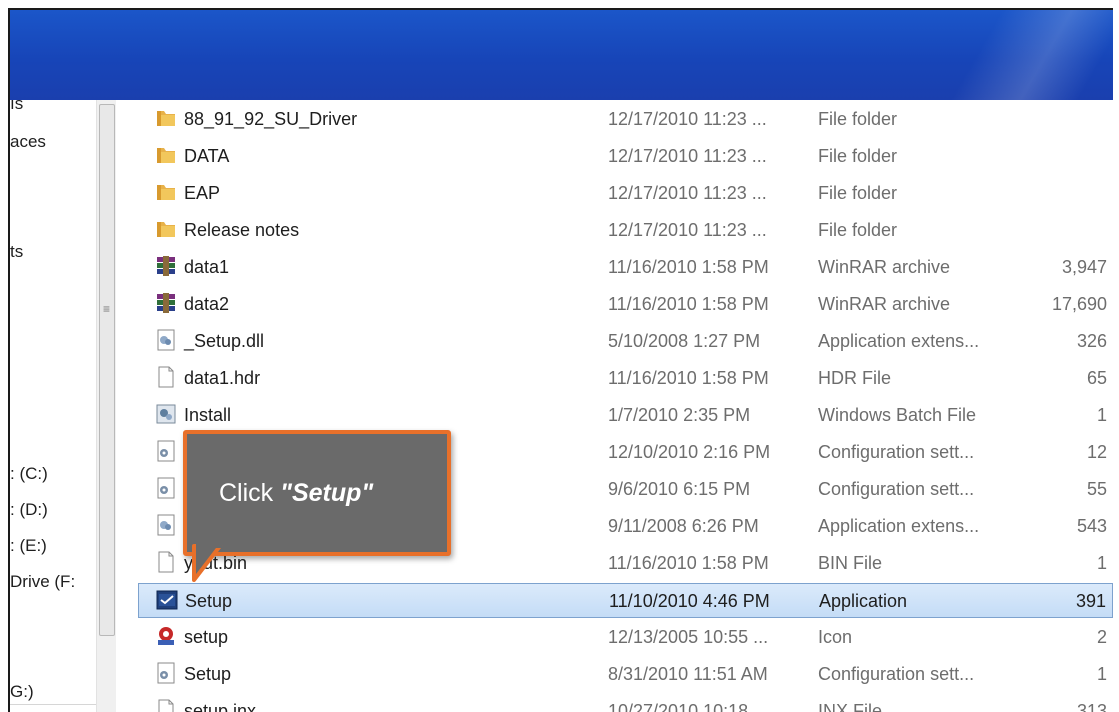  Describe the element at coordinates (561, 55) in the screenshot. I see `window-title-bar` at that location.